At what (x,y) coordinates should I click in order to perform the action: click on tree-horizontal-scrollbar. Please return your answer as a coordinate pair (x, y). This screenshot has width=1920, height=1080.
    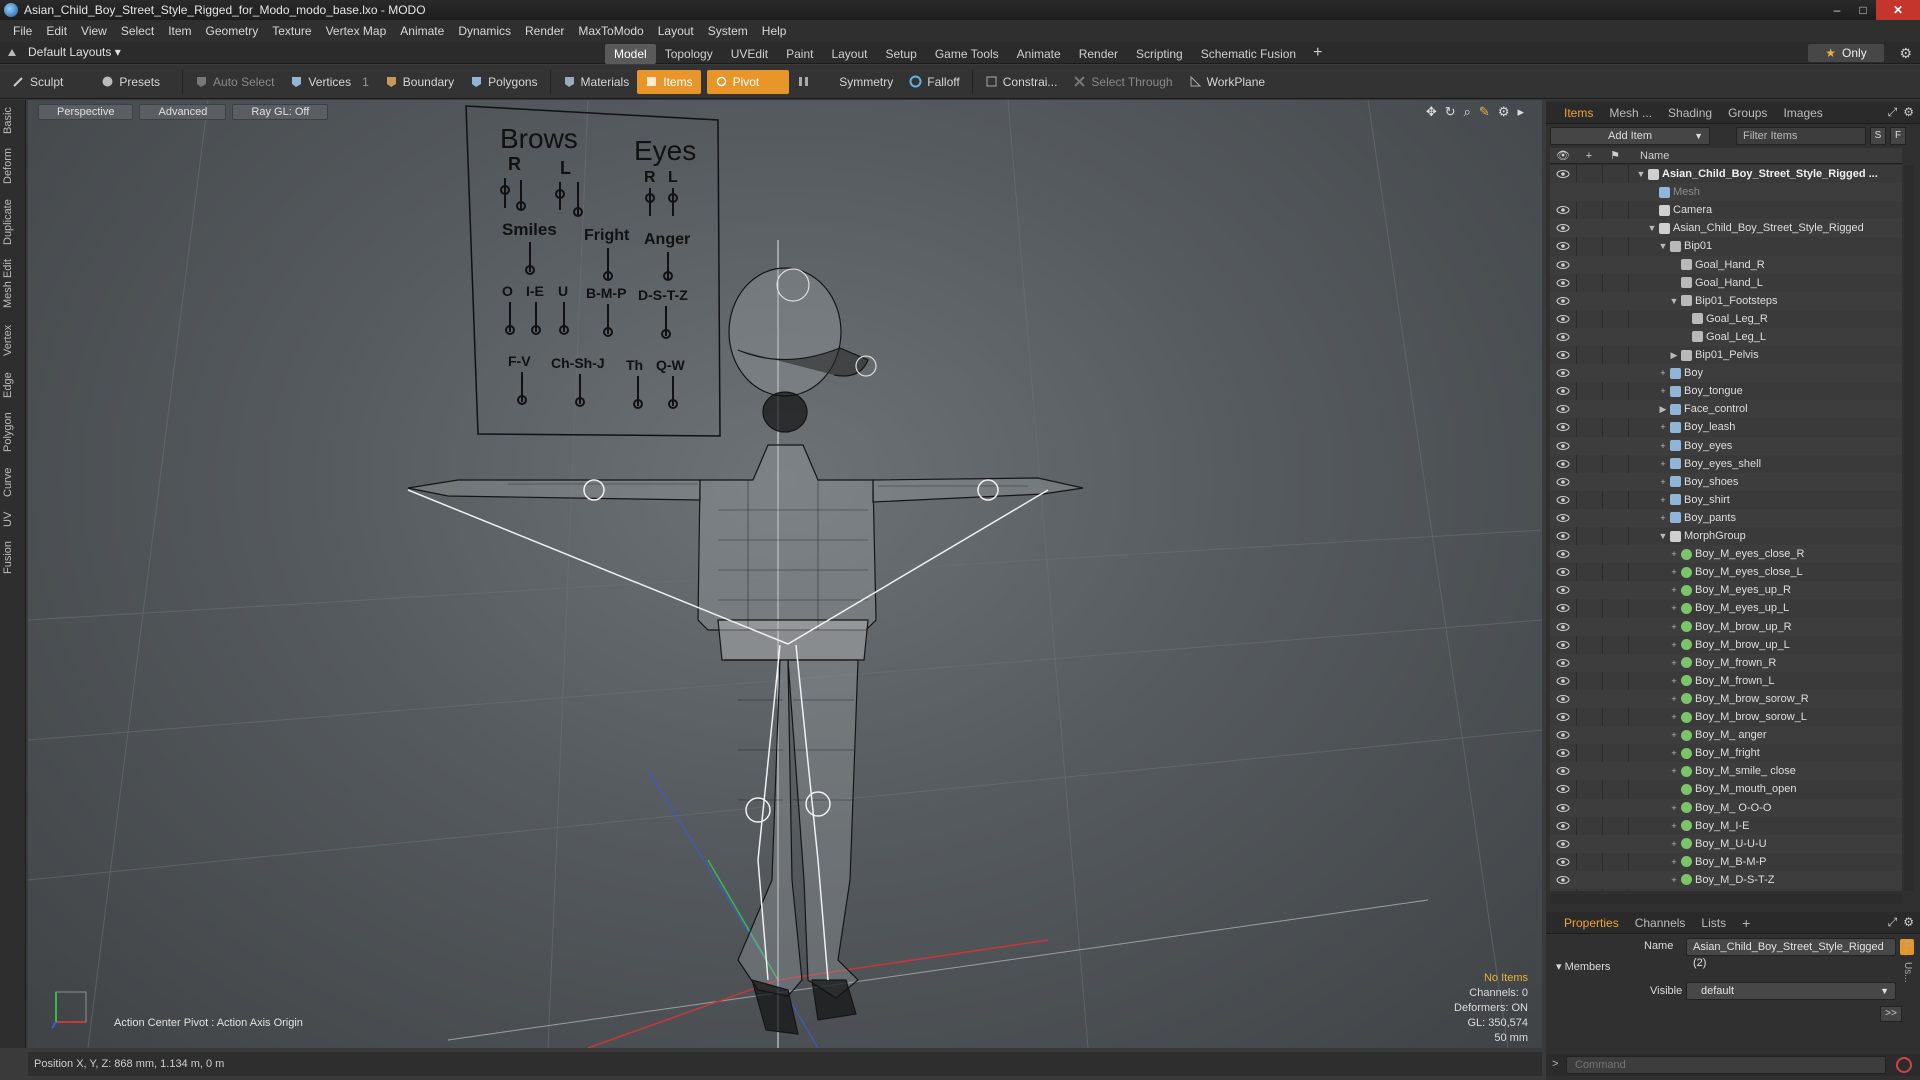
    Looking at the image, I should click on (1726, 899).